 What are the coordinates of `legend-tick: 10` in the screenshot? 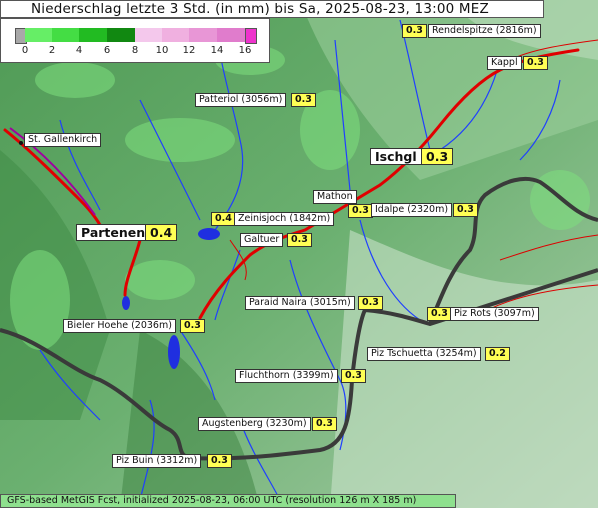 It's located at (162, 50).